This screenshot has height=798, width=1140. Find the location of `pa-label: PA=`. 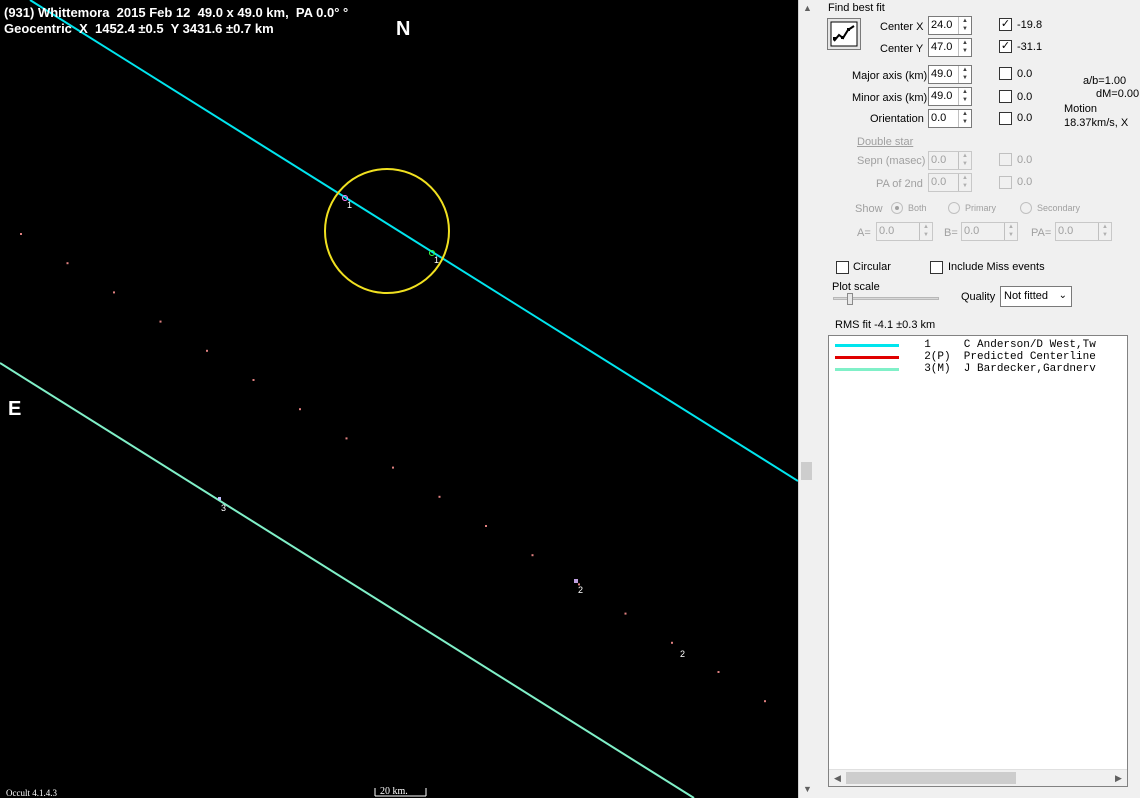

pa-label: PA= is located at coordinates (1041, 233).